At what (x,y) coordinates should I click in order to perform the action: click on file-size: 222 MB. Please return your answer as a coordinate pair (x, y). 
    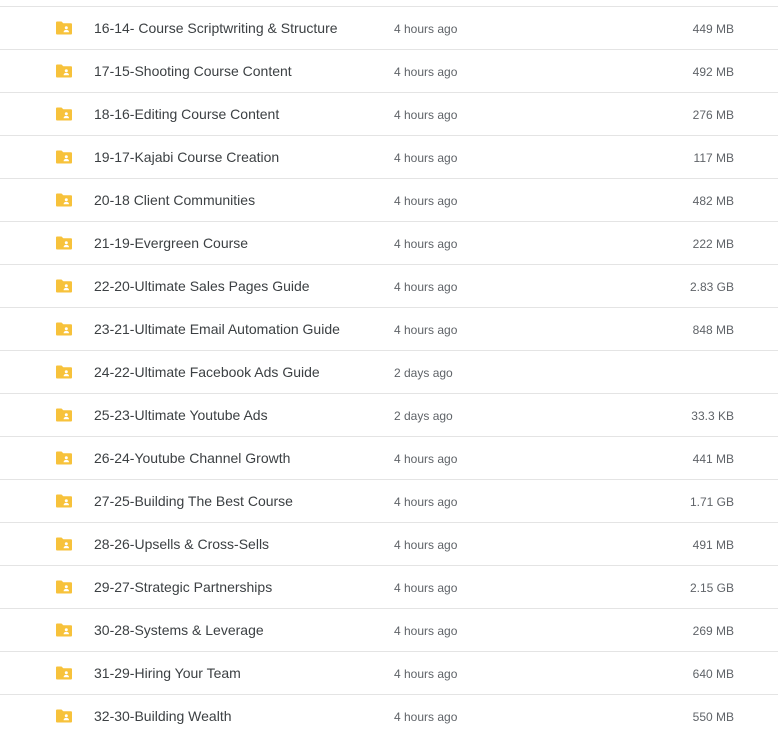
    Looking at the image, I should click on (713, 244).